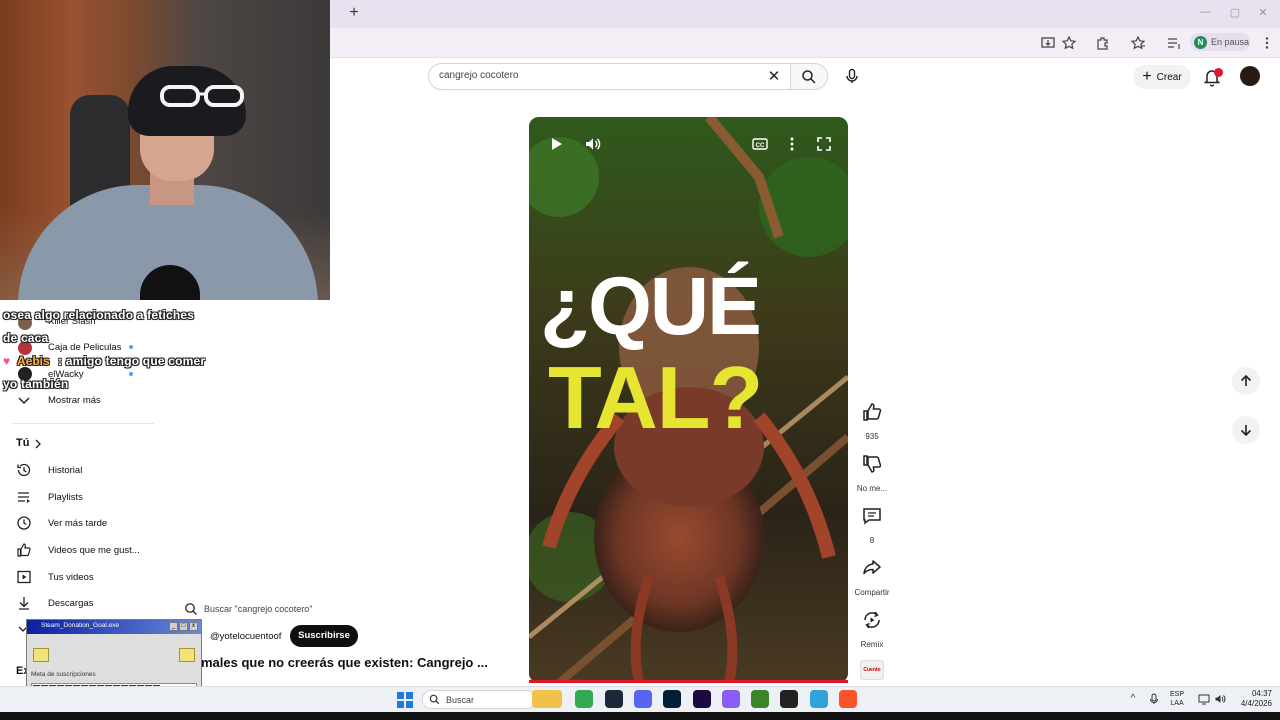 Image resolution: width=1280 pixels, height=720 pixels. Describe the element at coordinates (872, 412) in the screenshot. I see `like-icon` at that location.